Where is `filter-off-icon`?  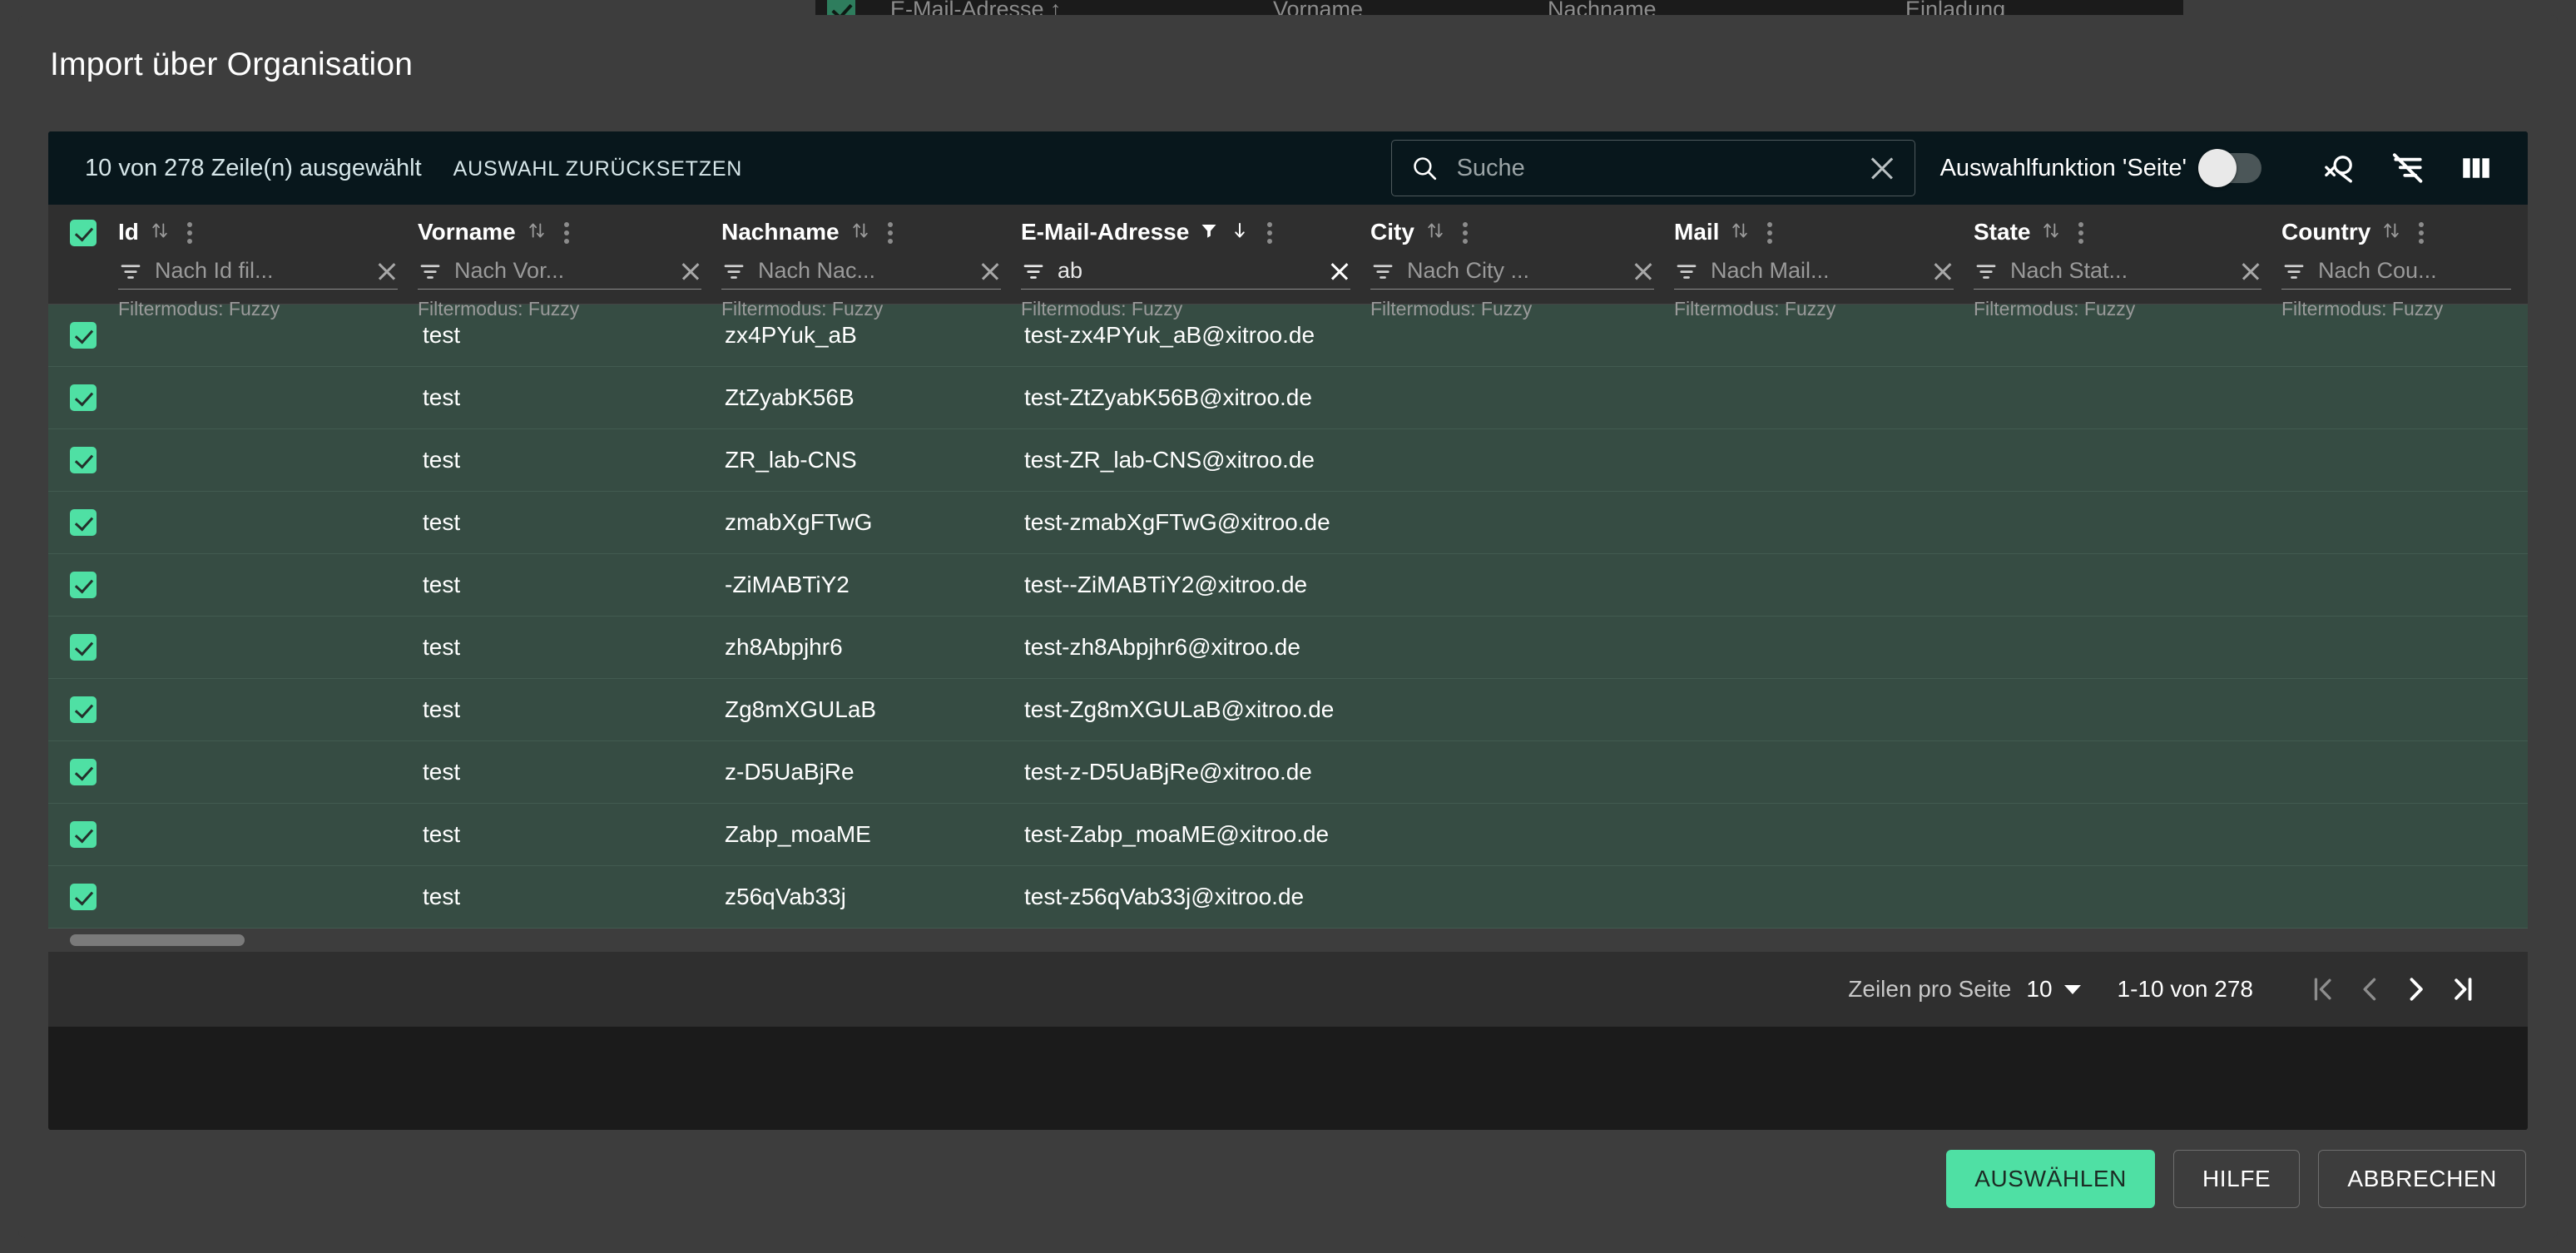
filter-off-icon is located at coordinates (2408, 168).